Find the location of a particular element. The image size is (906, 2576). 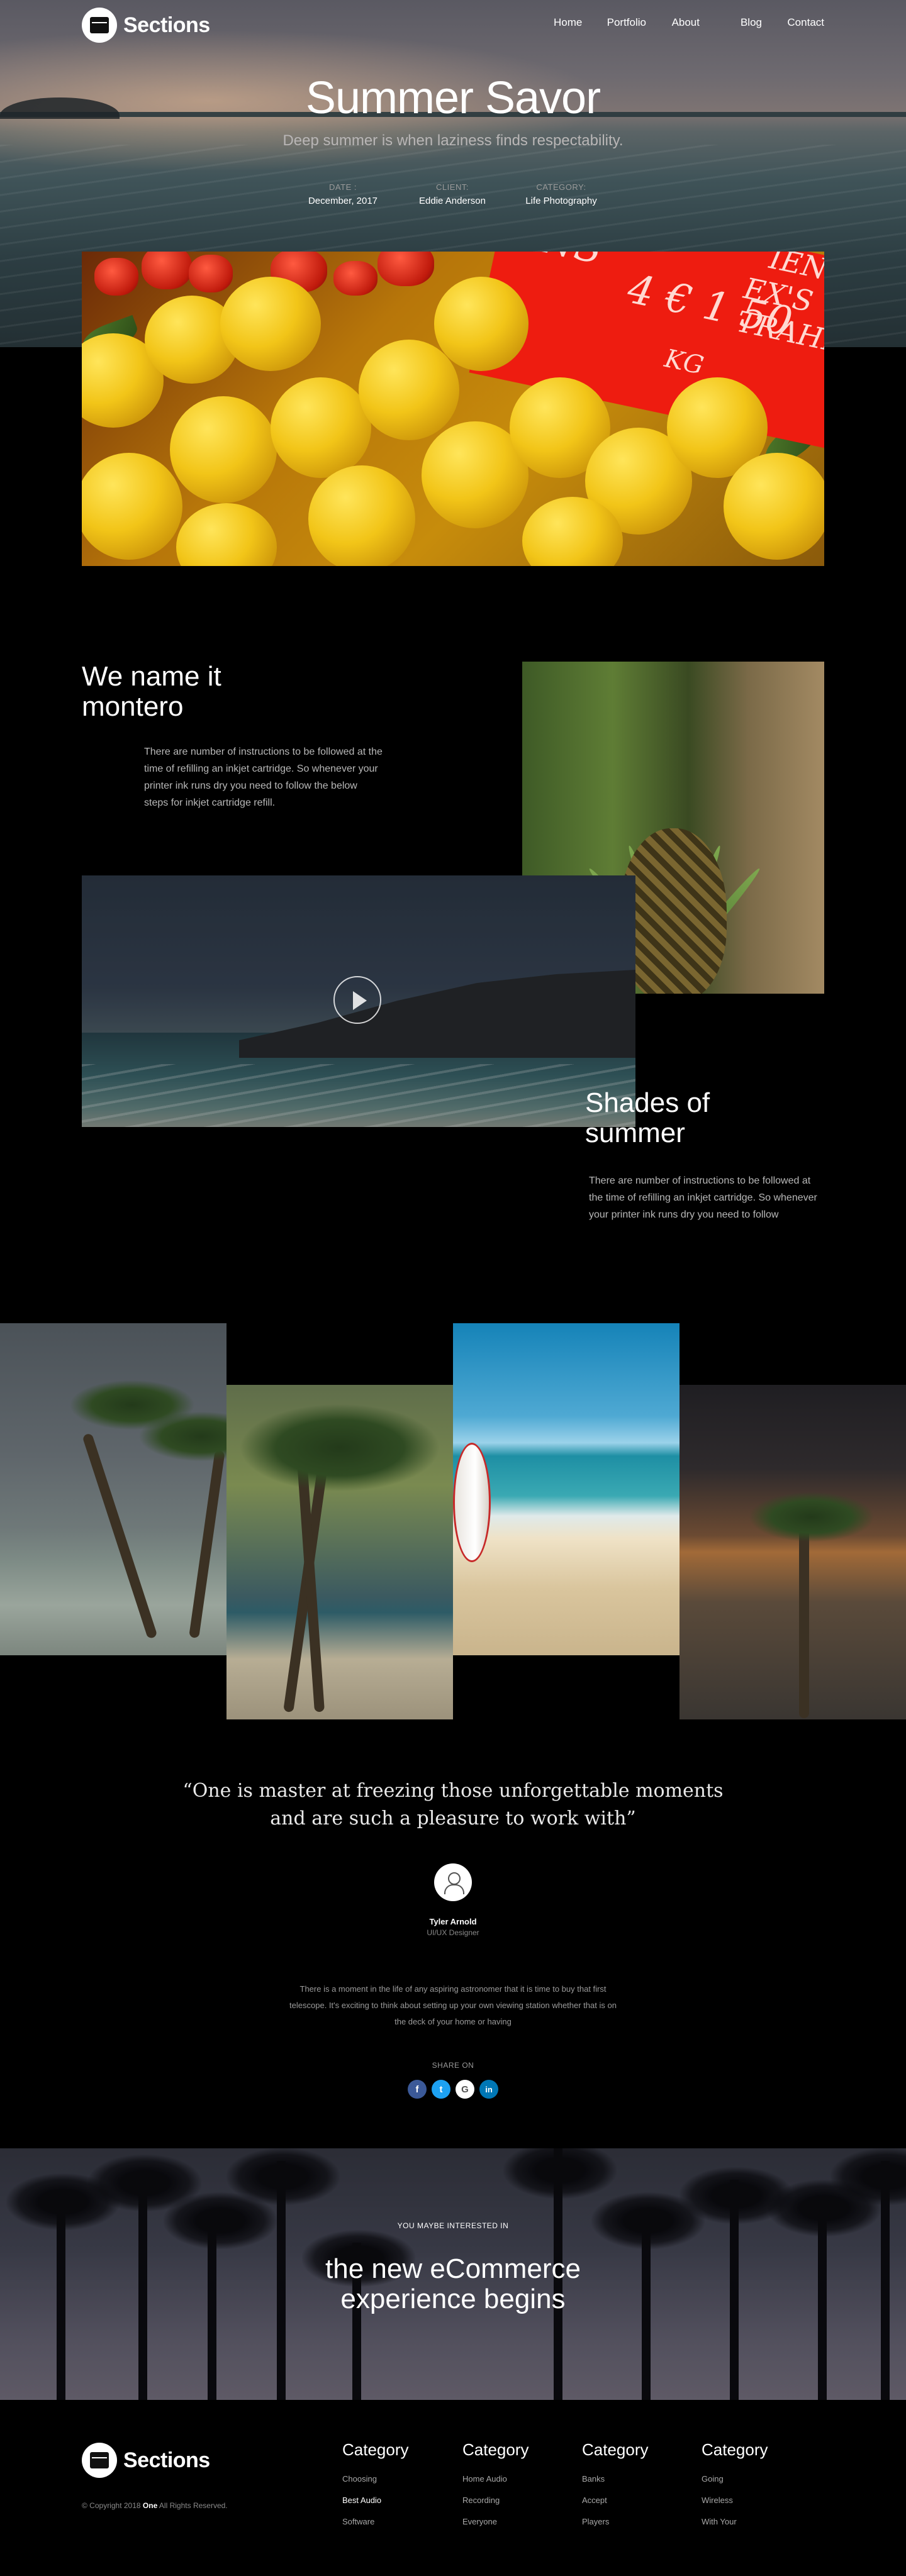

brand-logo: Sections is located at coordinates (146, 25).